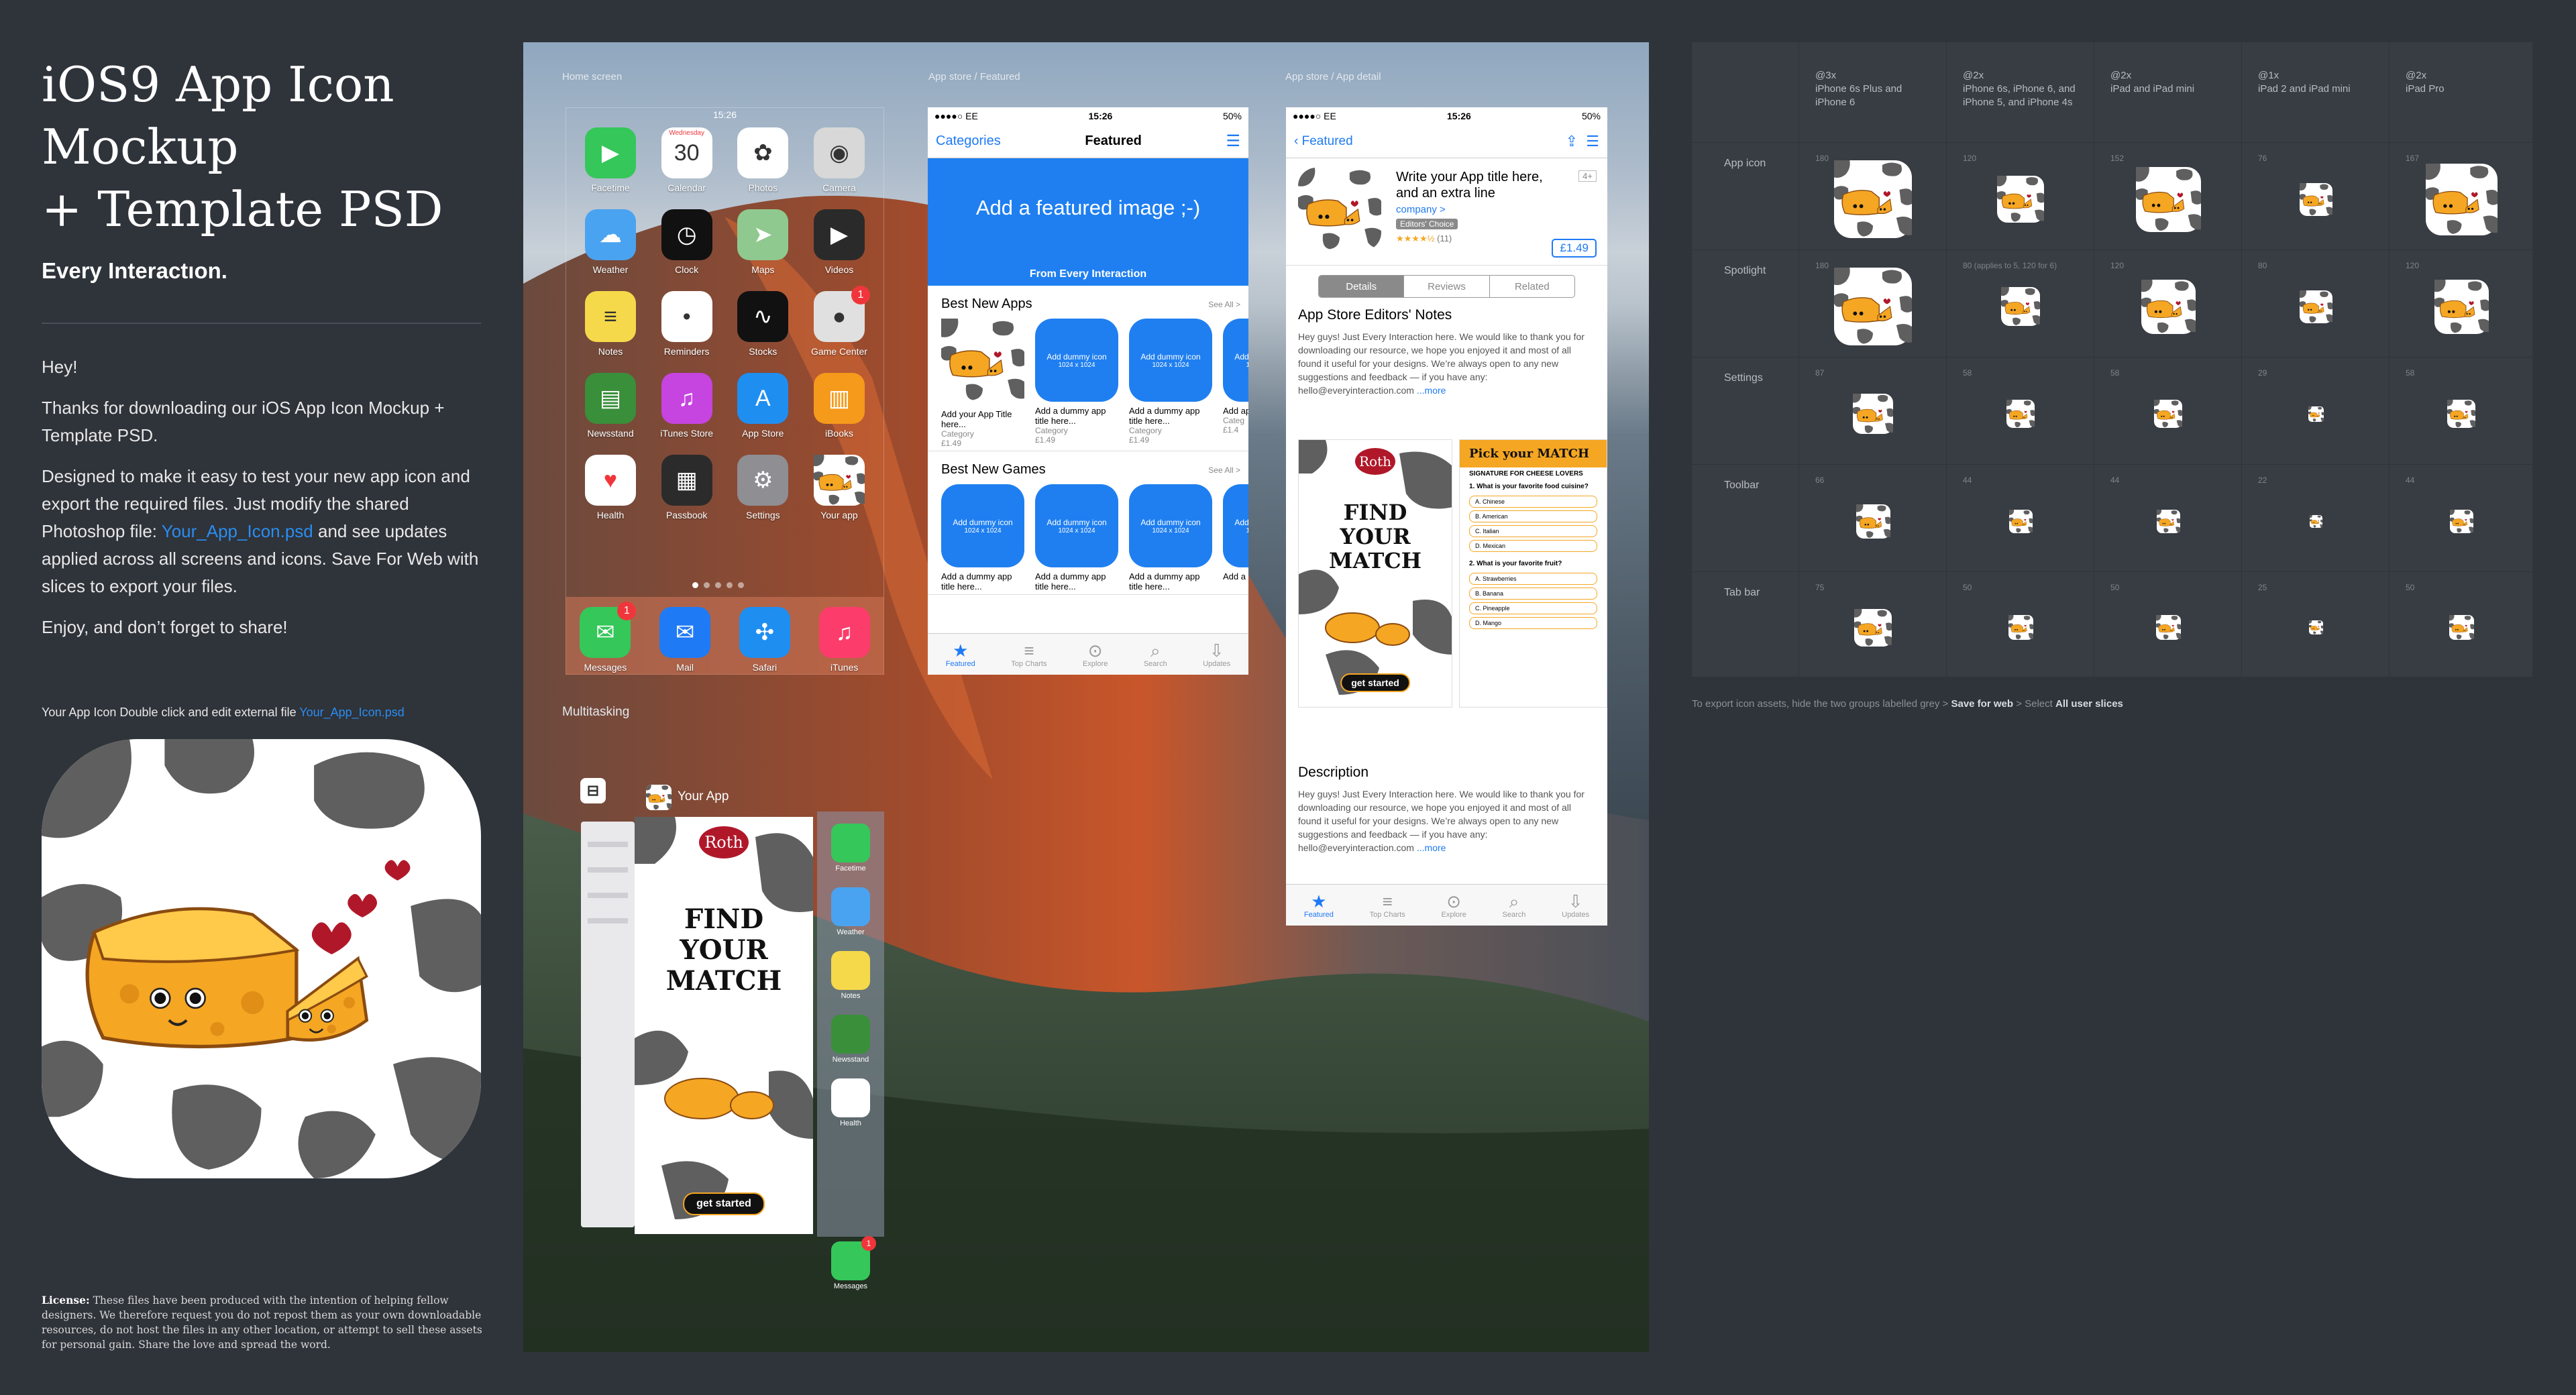  I want to click on categories-button: Categories, so click(968, 141).